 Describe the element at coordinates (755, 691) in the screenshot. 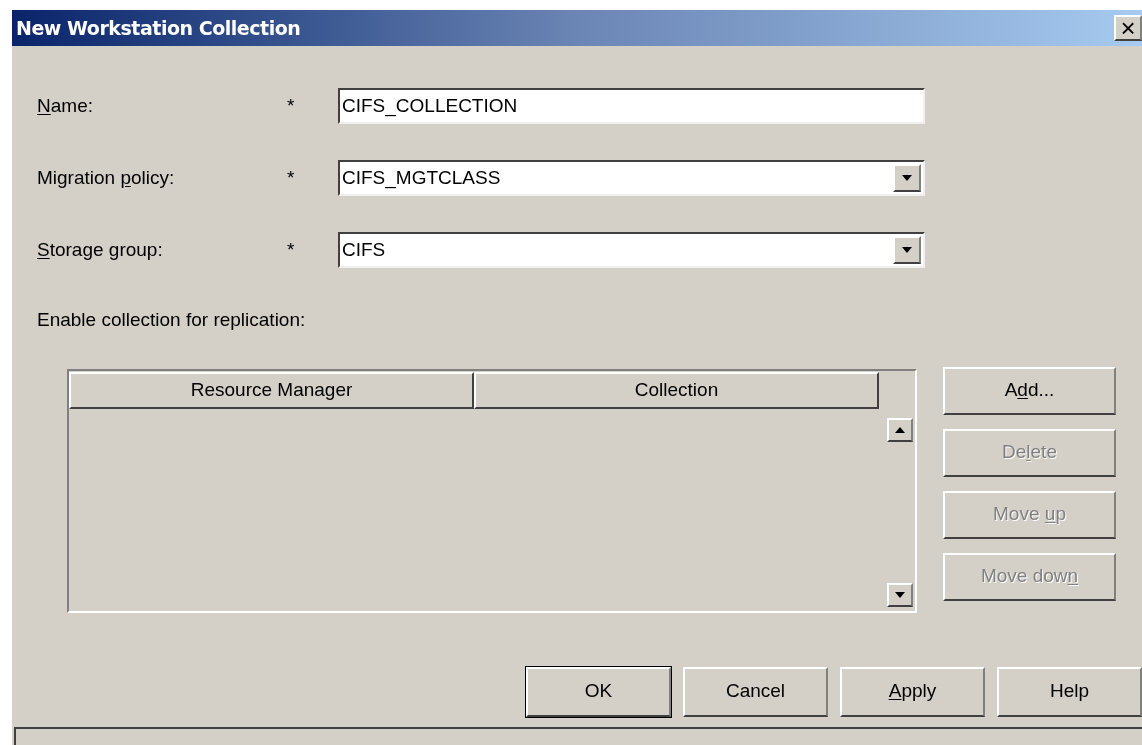

I see `dialog-button: Cancel` at that location.